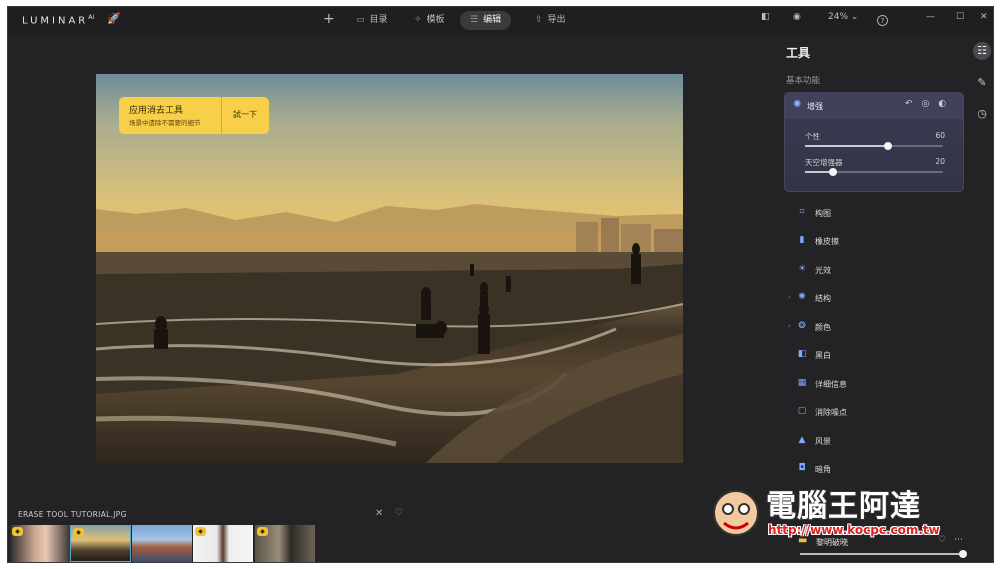 This screenshot has width=1000, height=569. What do you see at coordinates (960, 17) in the screenshot?
I see `maximize-icon: ☐` at bounding box center [960, 17].